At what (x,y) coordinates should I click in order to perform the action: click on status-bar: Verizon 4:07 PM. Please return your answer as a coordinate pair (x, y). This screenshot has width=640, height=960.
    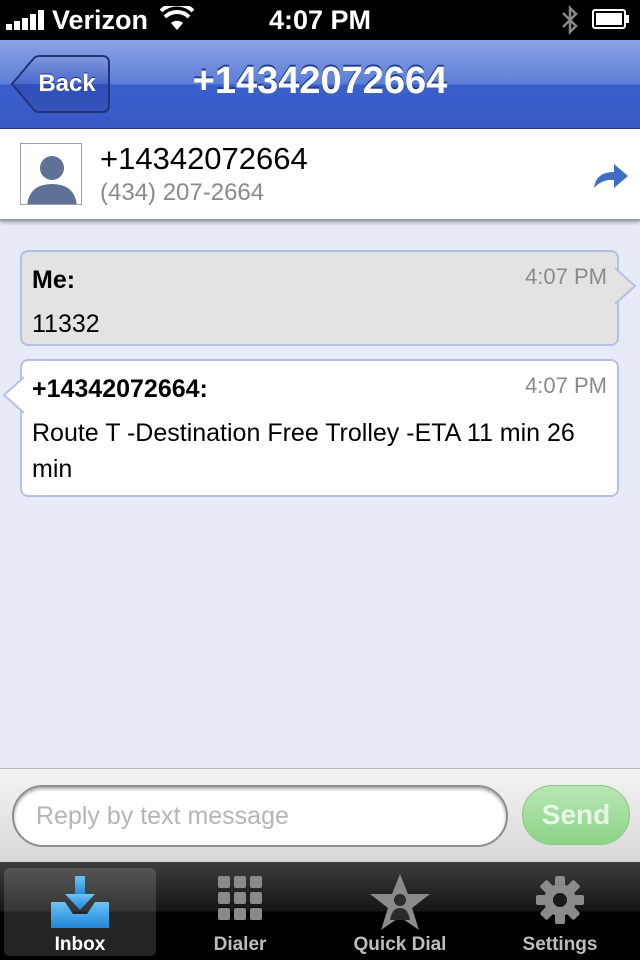
    Looking at the image, I should click on (320, 20).